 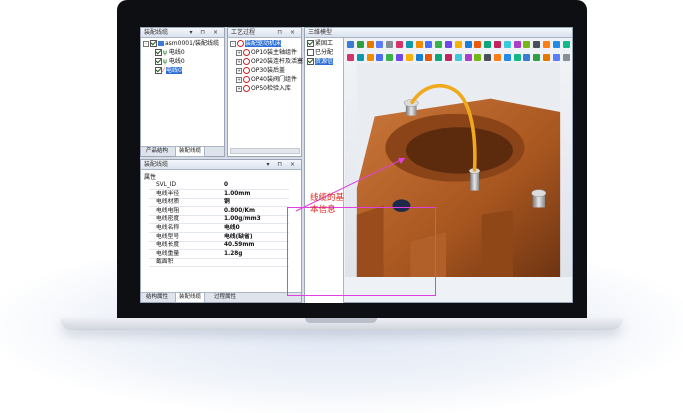 I want to click on process-item: + OP50检验入库, so click(x=263, y=88).